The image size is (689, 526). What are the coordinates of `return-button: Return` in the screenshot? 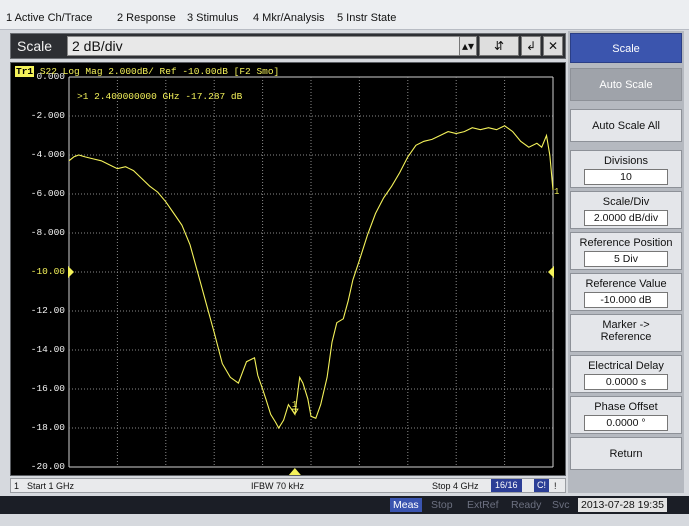 It's located at (626, 453).